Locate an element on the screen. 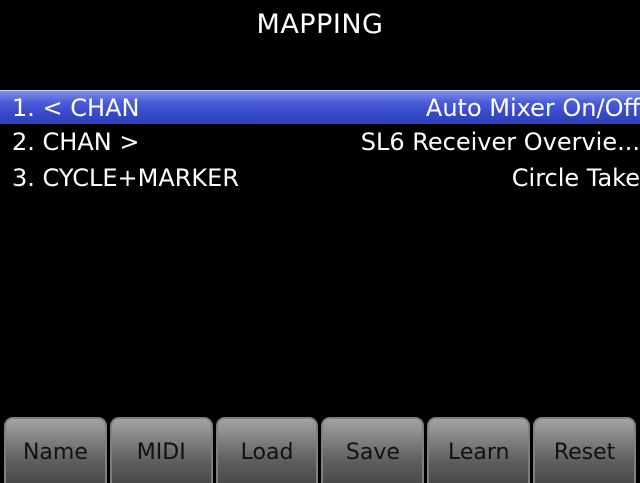  learn-button: Learn is located at coordinates (479, 450).